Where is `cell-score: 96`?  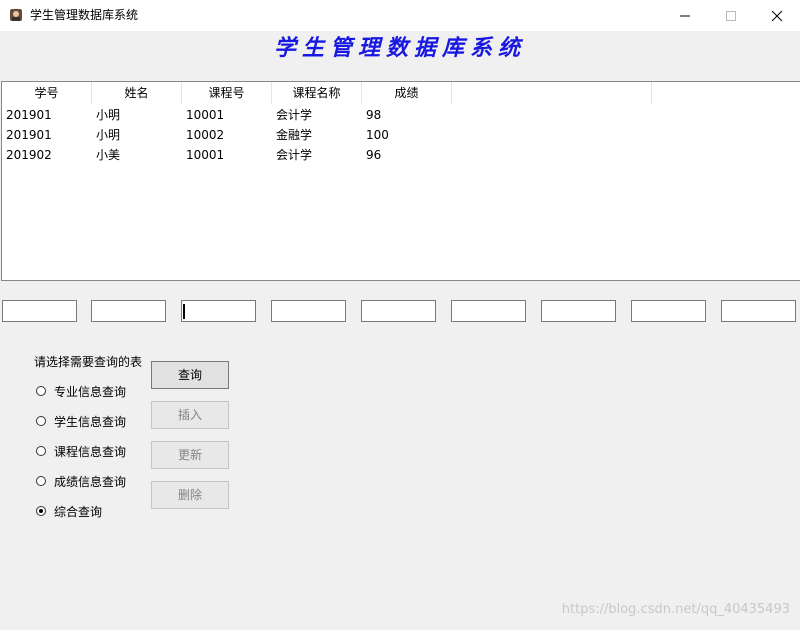 cell-score: 96 is located at coordinates (374, 155).